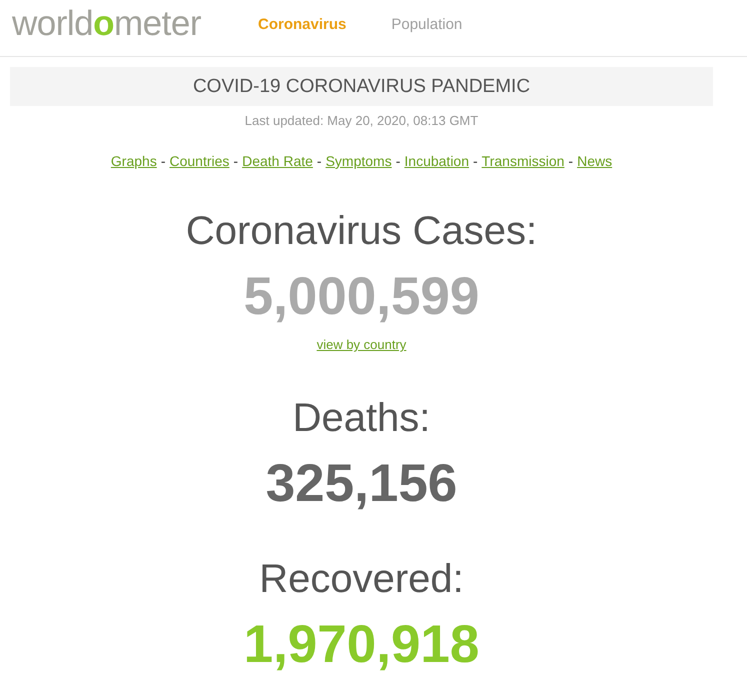 This screenshot has height=700, width=747. I want to click on counter-value: 325,156, so click(361, 484).